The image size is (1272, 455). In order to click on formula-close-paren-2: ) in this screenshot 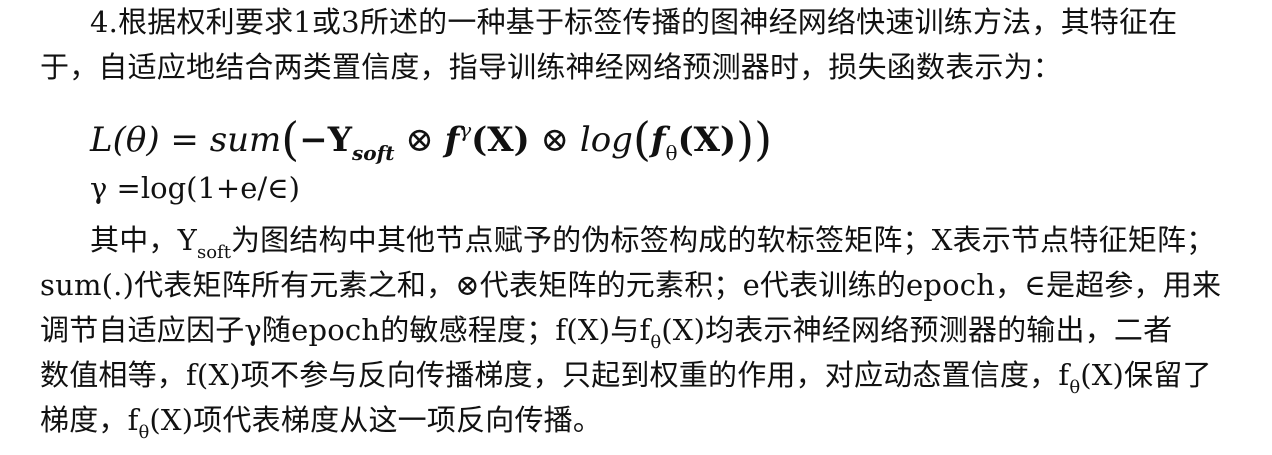, I will do `click(745, 139)`.